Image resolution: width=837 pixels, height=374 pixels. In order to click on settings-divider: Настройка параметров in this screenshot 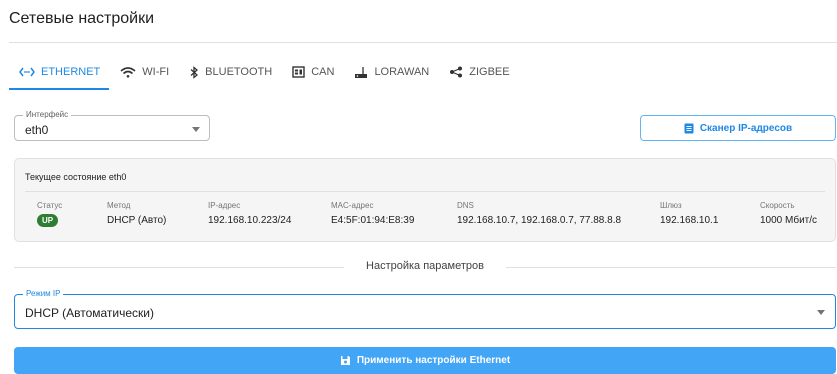, I will do `click(425, 267)`.